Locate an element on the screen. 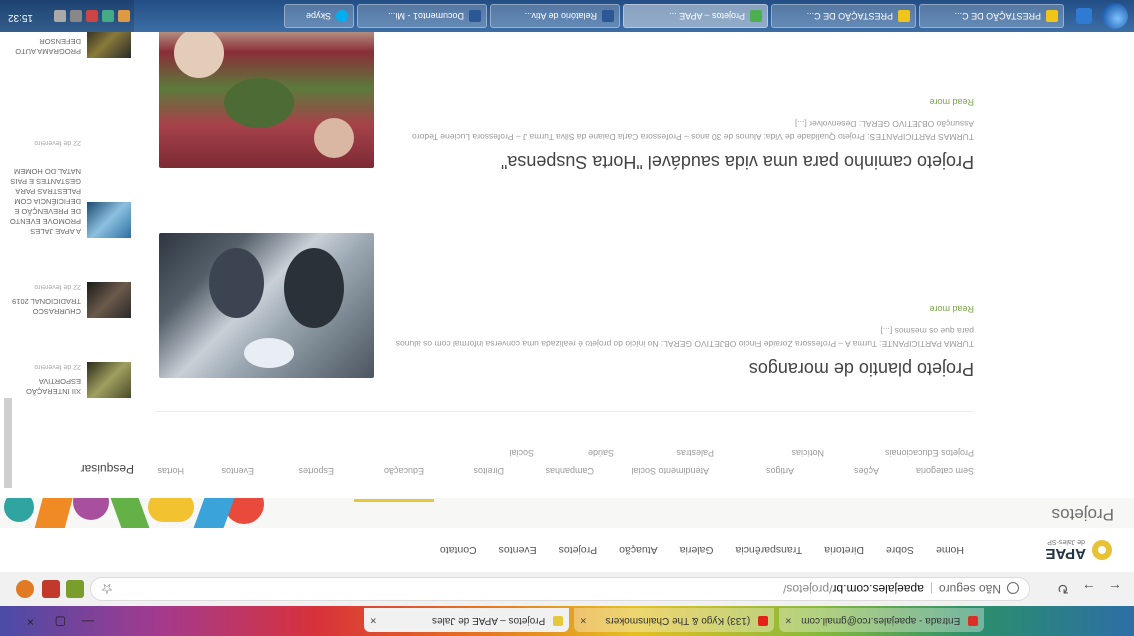 Image resolution: width=1134 pixels, height=636 pixels. nav-item-home: Home is located at coordinates (950, 550).